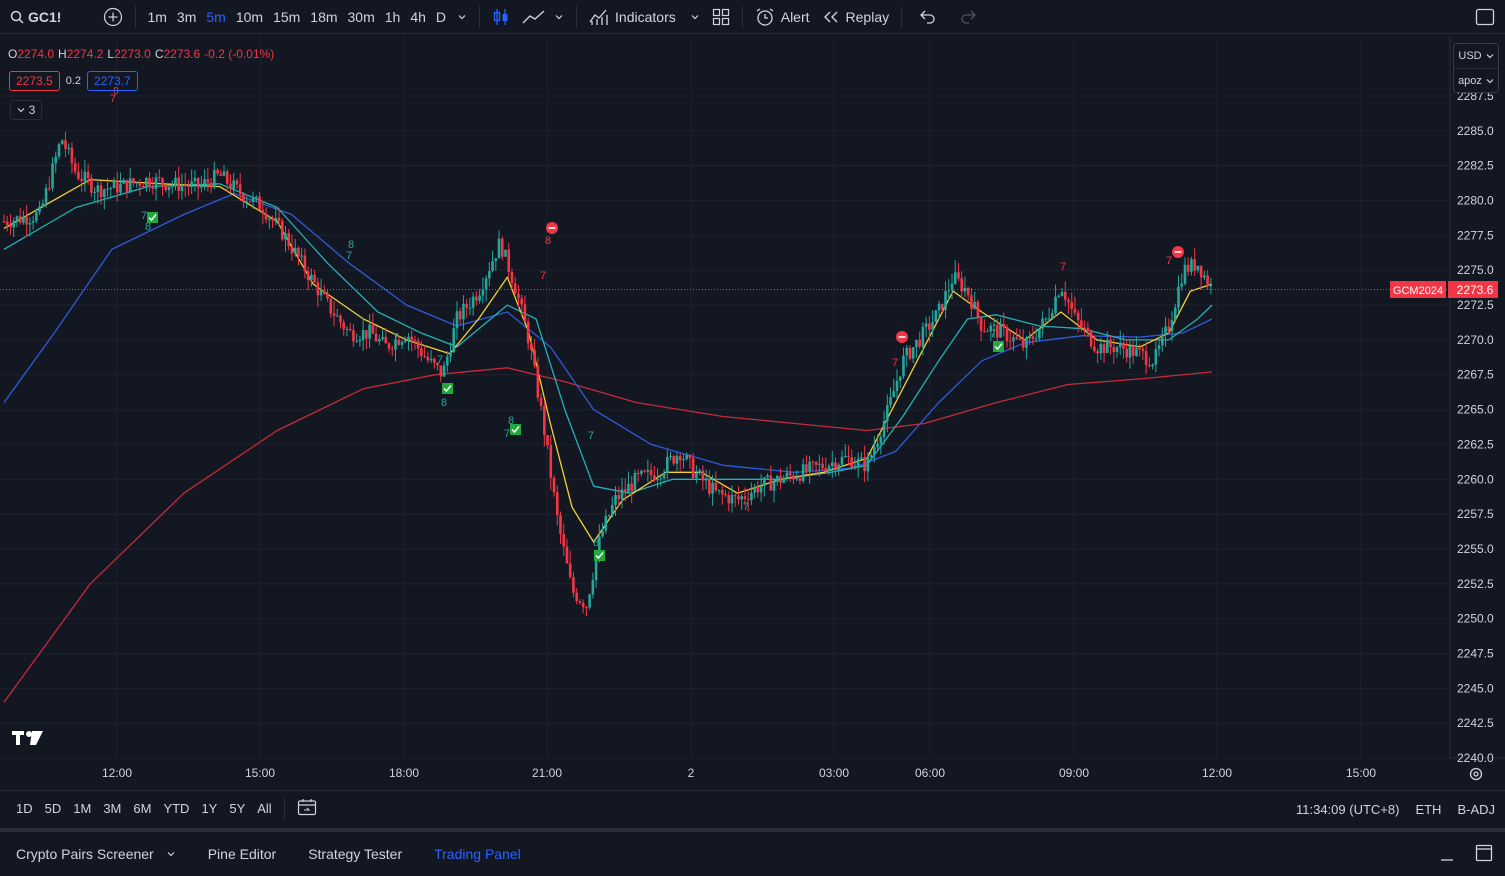 This screenshot has width=1505, height=876. What do you see at coordinates (113, 17) in the screenshot?
I see `add-symbol-button` at bounding box center [113, 17].